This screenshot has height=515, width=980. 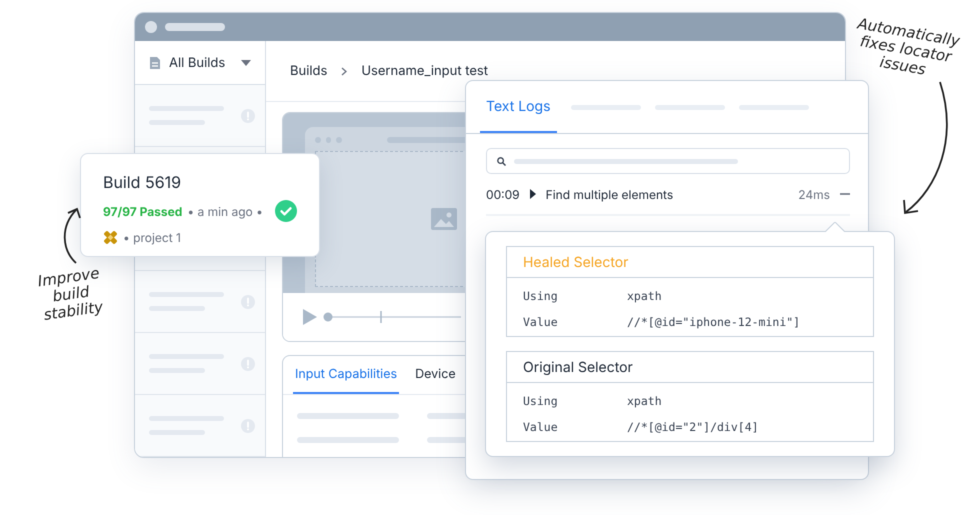 I want to click on builds-dropdown: All Builds, so click(x=200, y=63).